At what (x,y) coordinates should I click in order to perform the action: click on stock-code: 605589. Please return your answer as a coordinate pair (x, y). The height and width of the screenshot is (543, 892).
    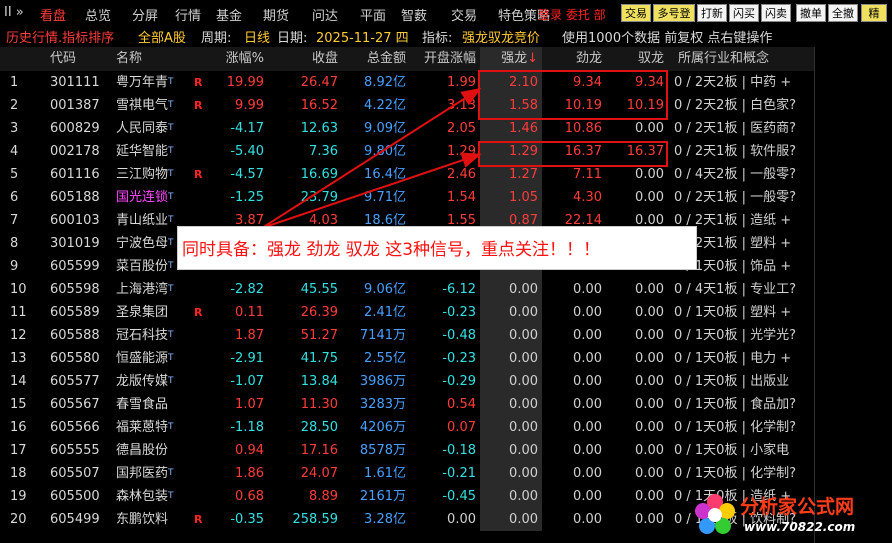
    Looking at the image, I should click on (75, 312).